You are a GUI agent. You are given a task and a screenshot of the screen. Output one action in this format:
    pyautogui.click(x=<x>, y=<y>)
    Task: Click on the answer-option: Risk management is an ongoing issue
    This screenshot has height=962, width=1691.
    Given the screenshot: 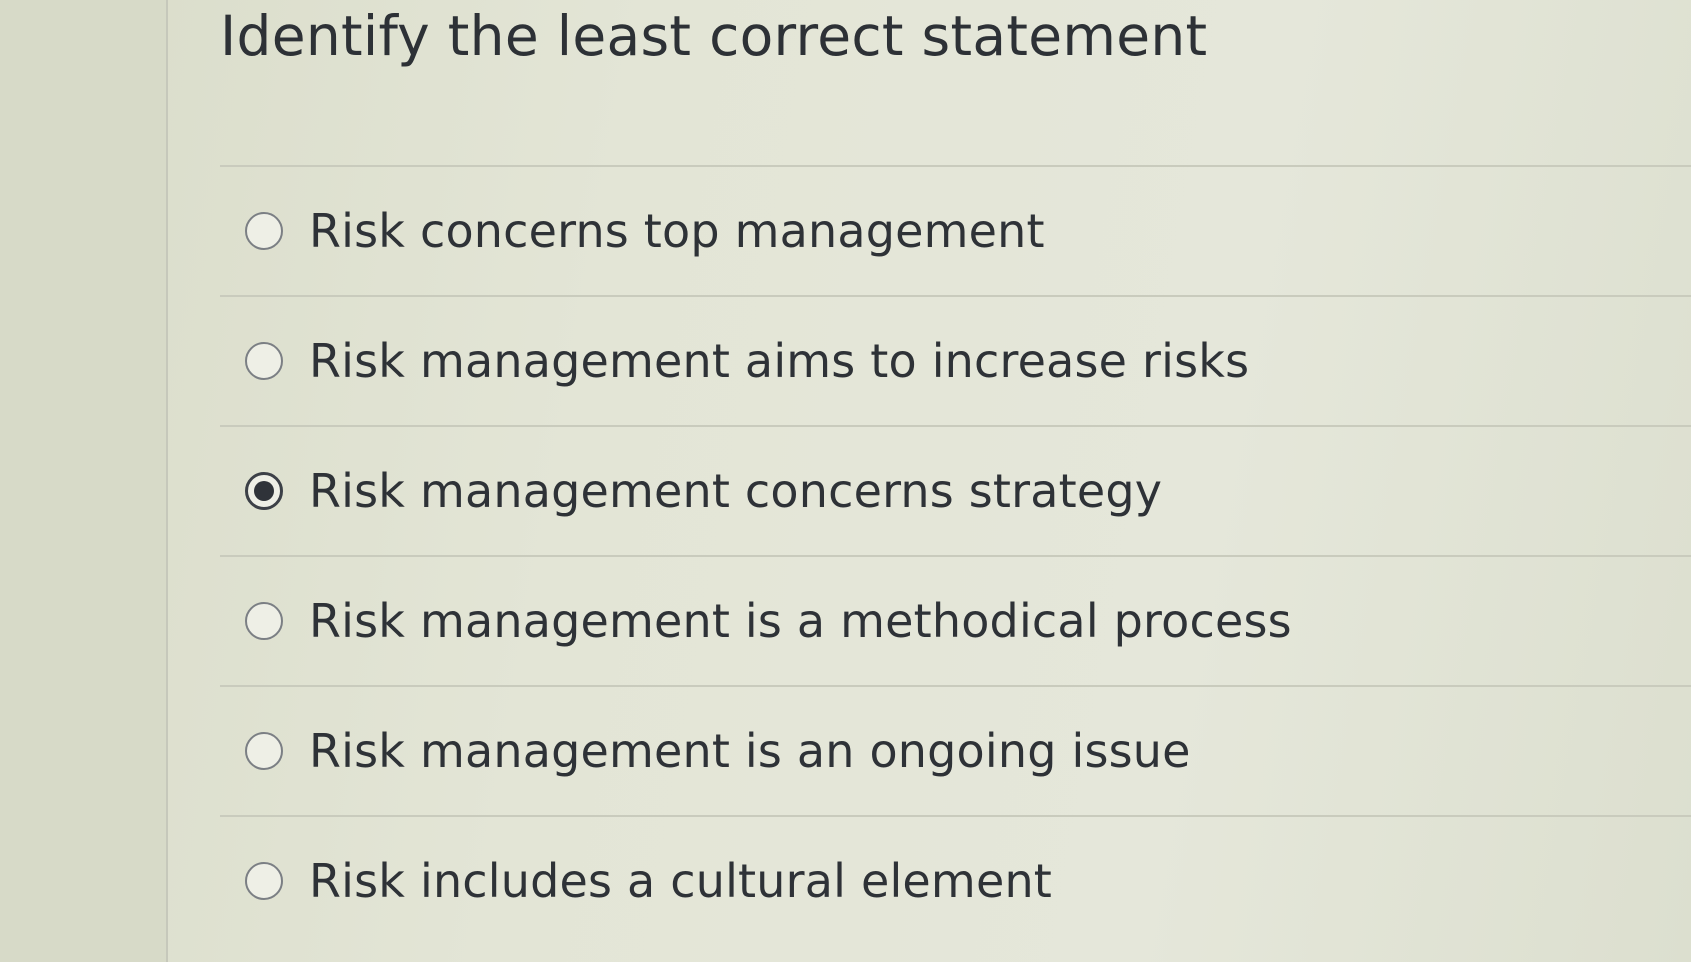 What is the action you would take?
    pyautogui.click(x=955, y=750)
    